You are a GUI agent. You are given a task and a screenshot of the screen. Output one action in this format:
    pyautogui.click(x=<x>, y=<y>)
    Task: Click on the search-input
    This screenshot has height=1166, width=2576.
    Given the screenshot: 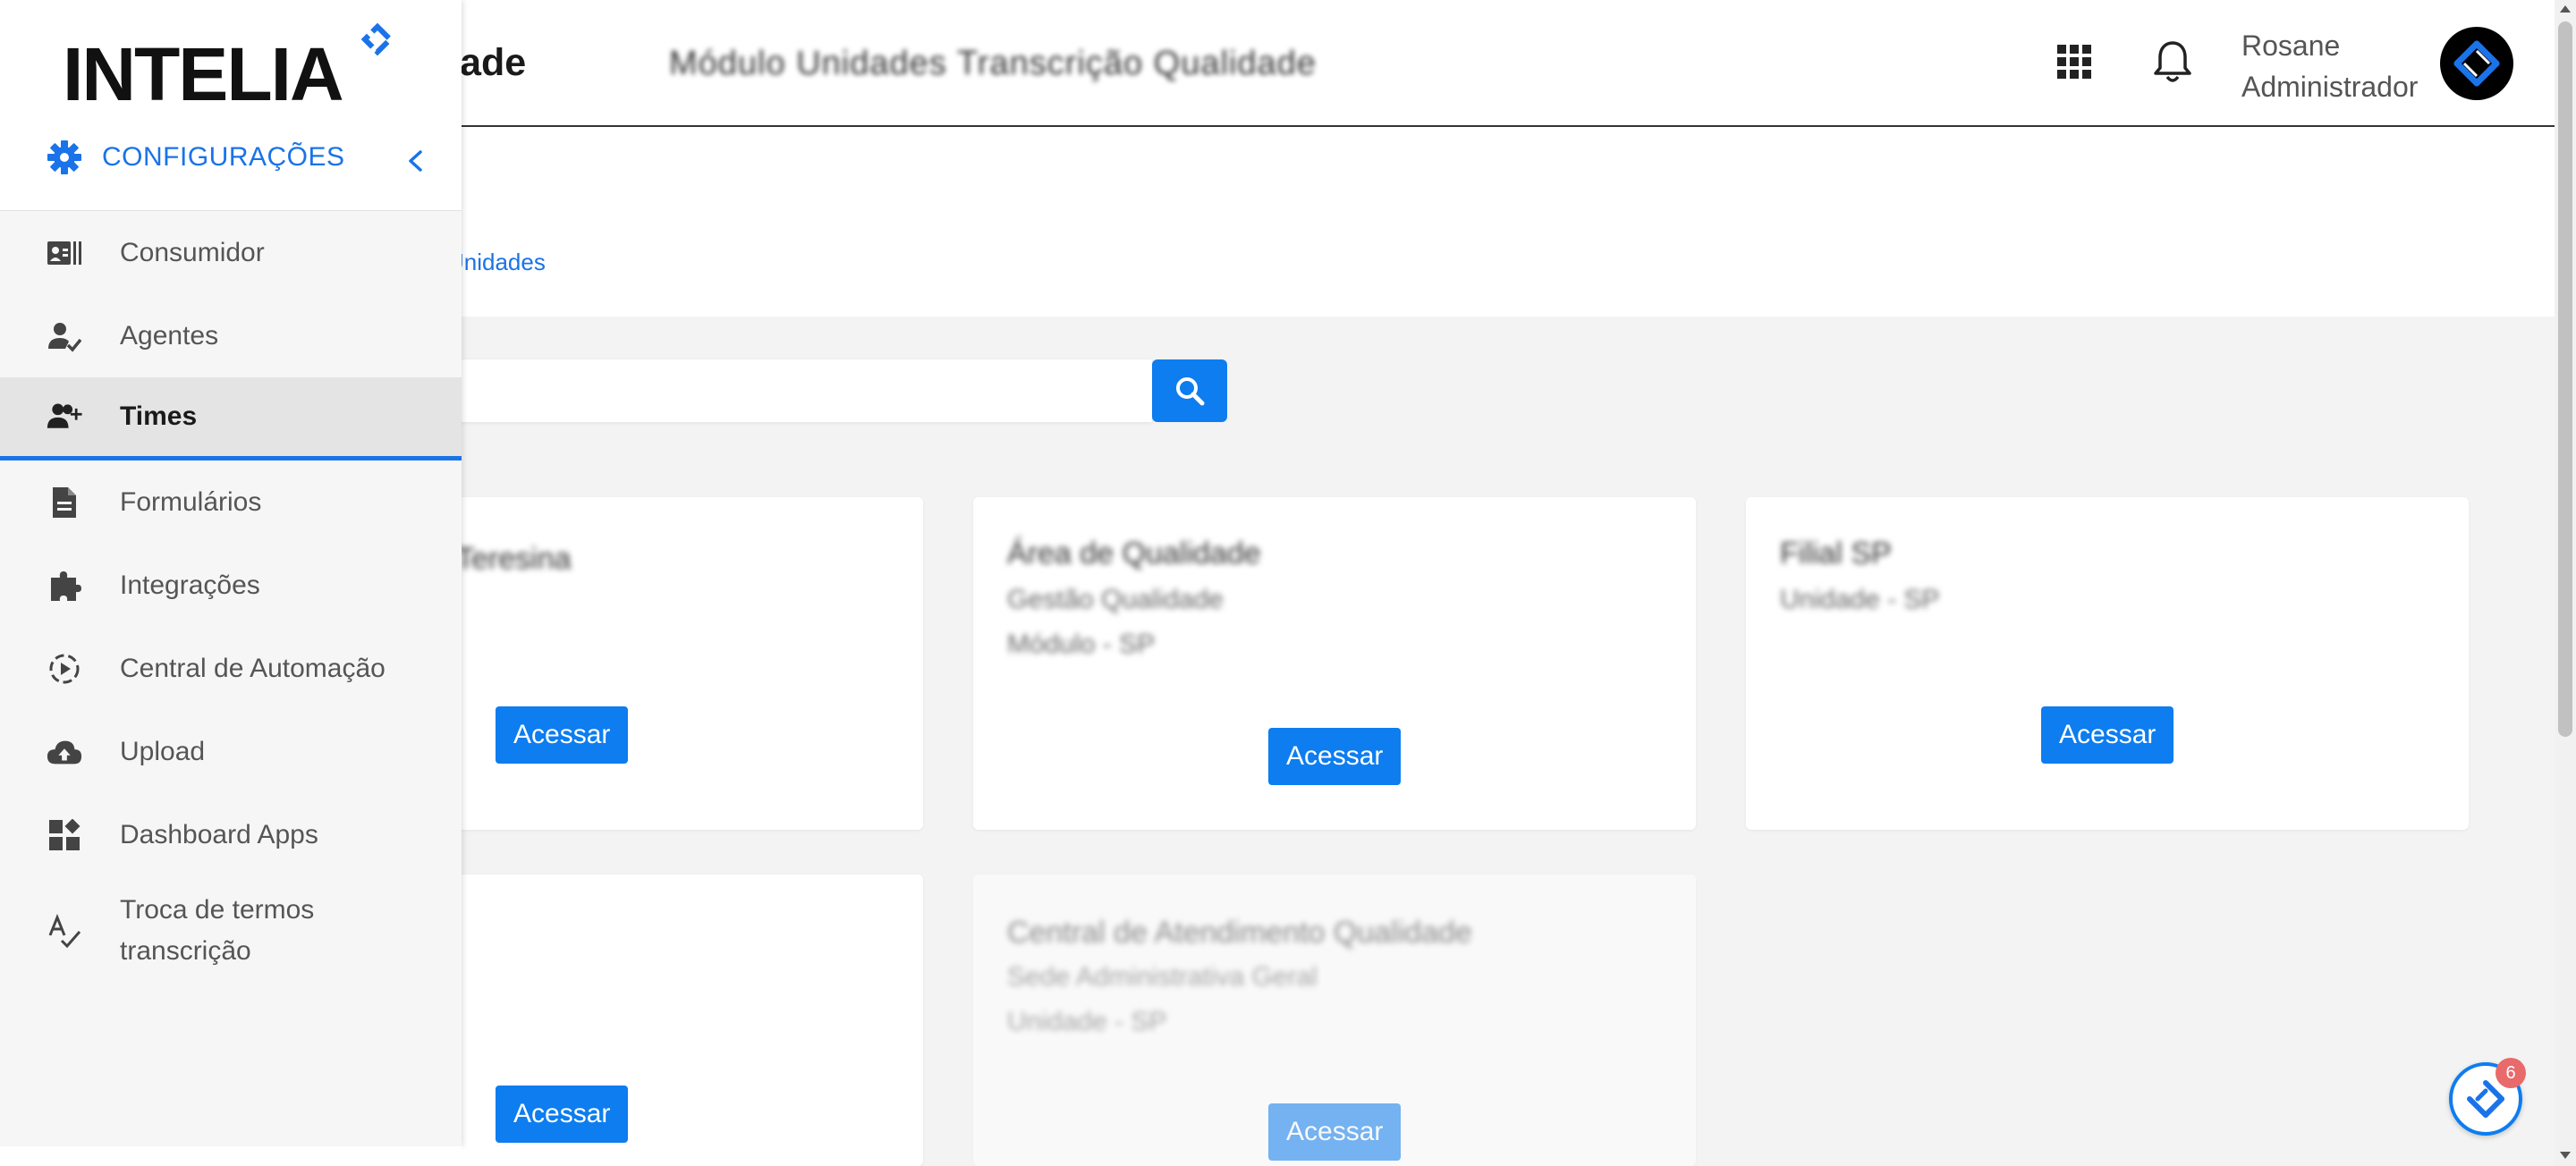 What is the action you would take?
    pyautogui.click(x=773, y=390)
    